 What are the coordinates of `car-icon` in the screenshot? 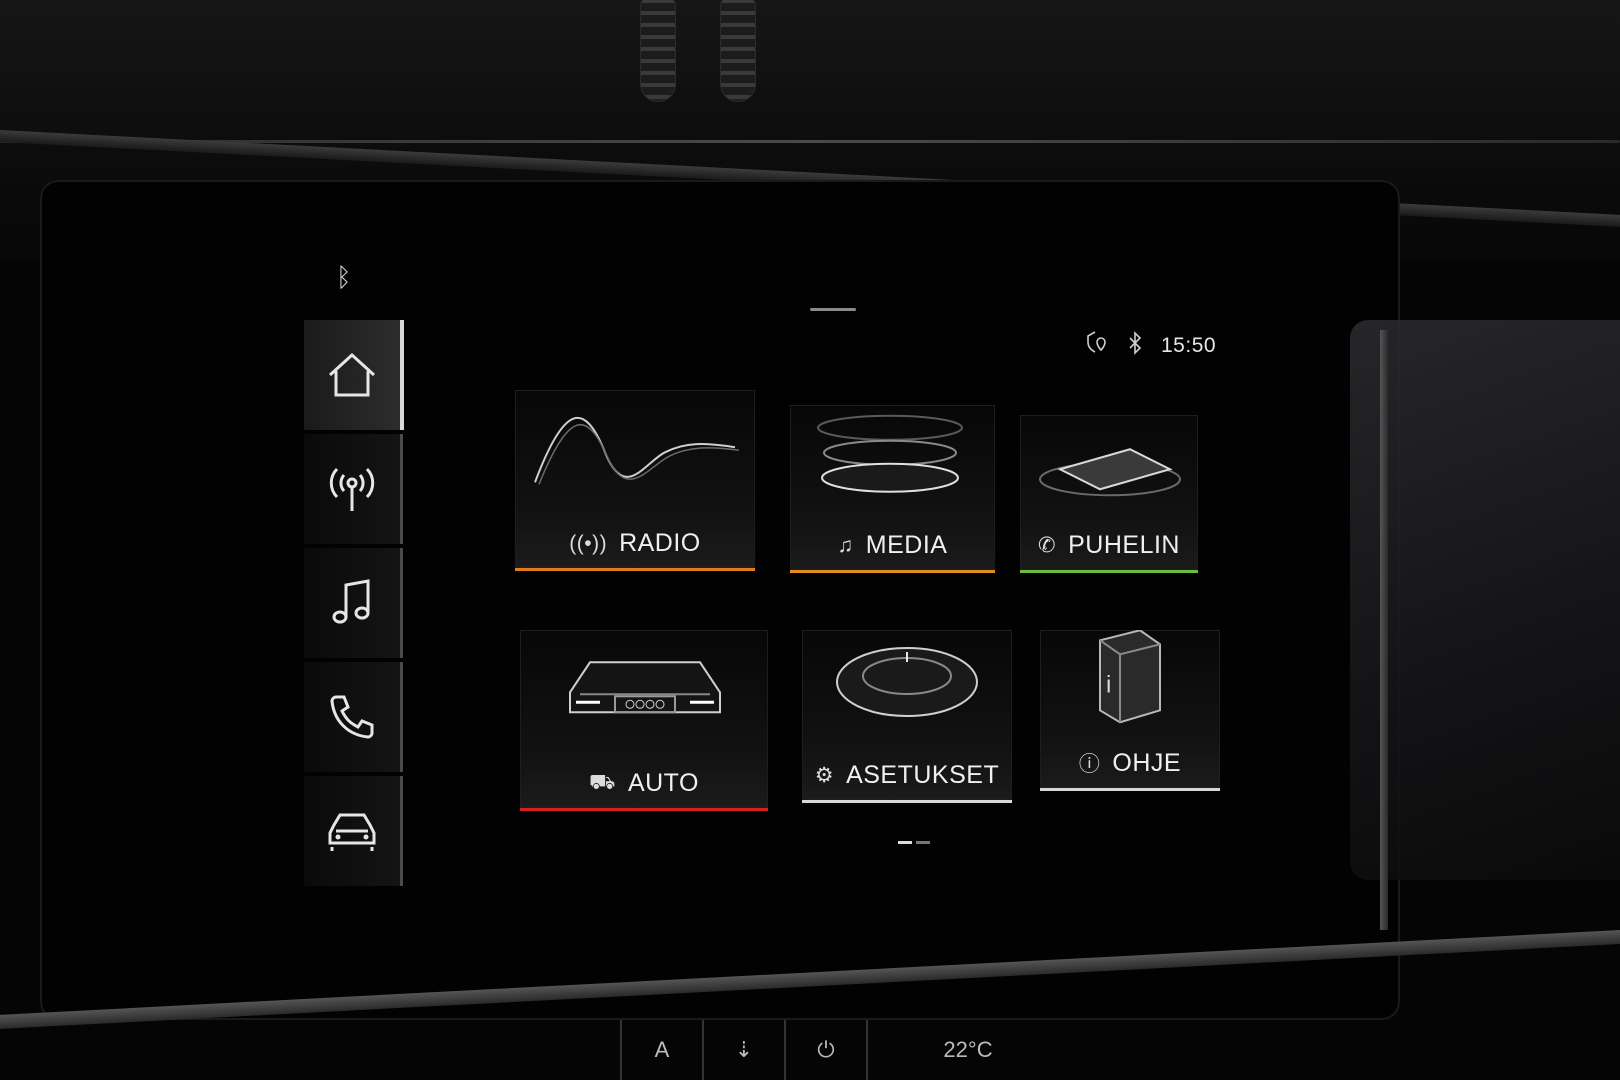 It's located at (352, 832).